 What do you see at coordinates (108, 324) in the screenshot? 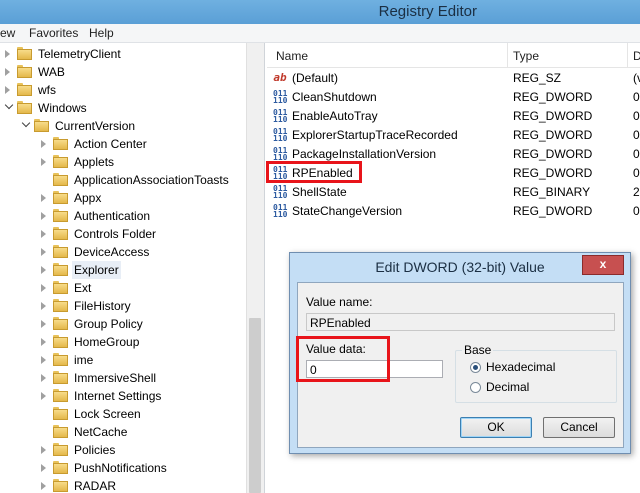
I see `tree-node-label: Group Policy` at bounding box center [108, 324].